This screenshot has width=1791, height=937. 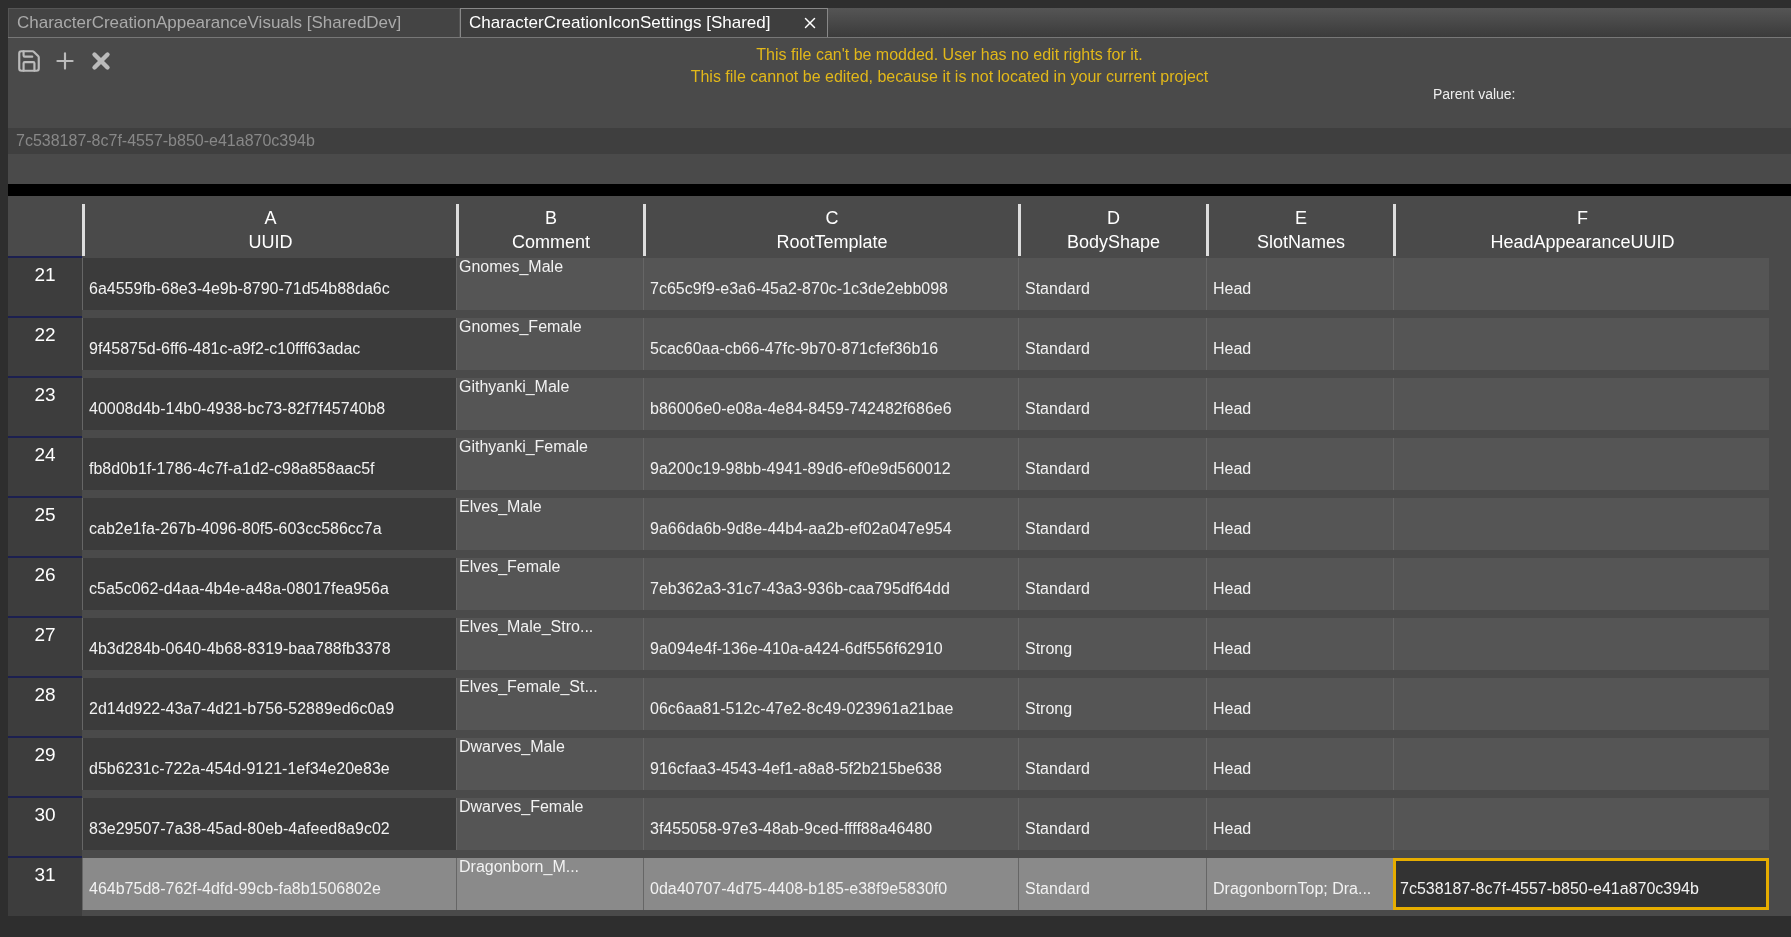 What do you see at coordinates (830, 344) in the screenshot?
I see `table-cell: 5cac60aa-cb66-47fc-9b70-871cfef36b16` at bounding box center [830, 344].